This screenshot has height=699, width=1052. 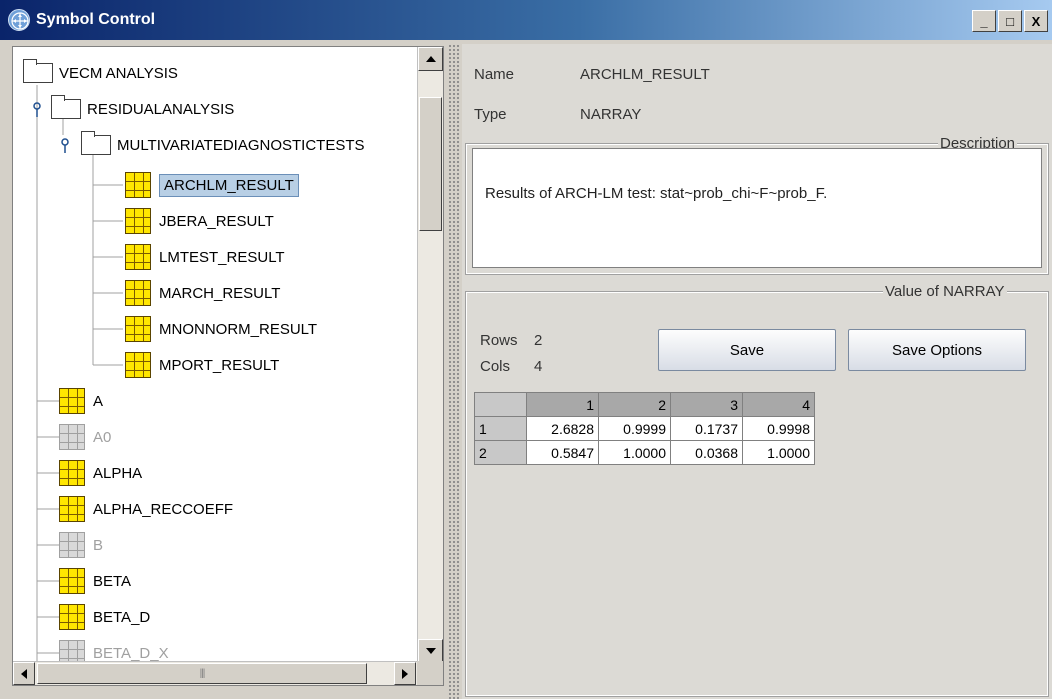 I want to click on table-row: 2 0.5847 1.0000 0.0368 1.0000, so click(x=644, y=452).